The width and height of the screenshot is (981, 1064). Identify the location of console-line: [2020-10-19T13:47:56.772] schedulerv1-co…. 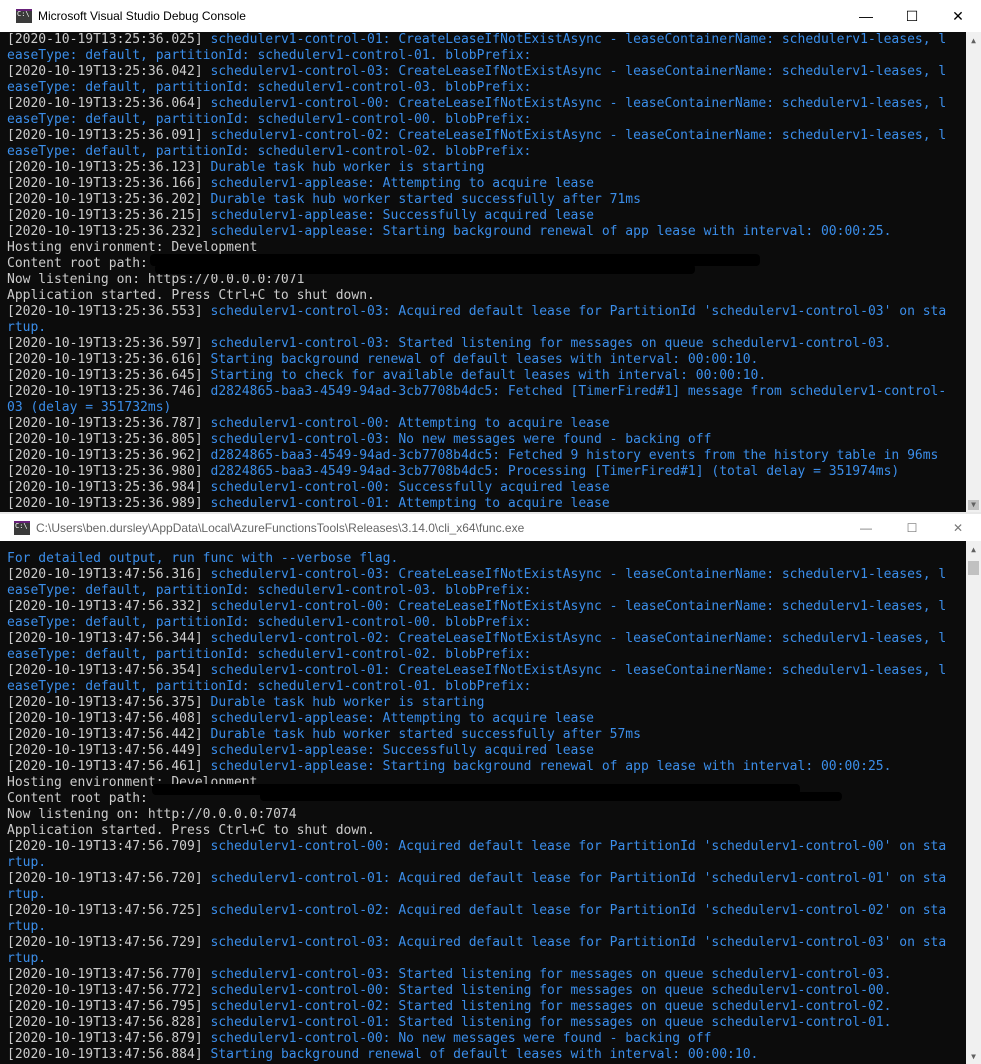
(486, 991).